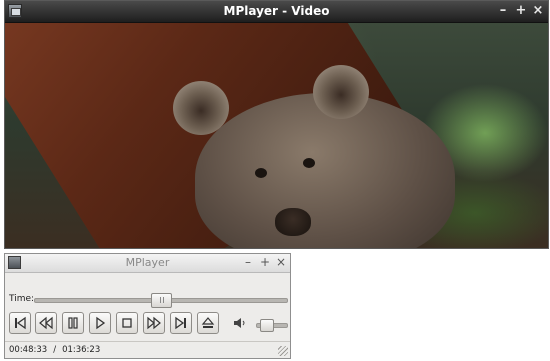  I want to click on volume-slider, so click(272, 325).